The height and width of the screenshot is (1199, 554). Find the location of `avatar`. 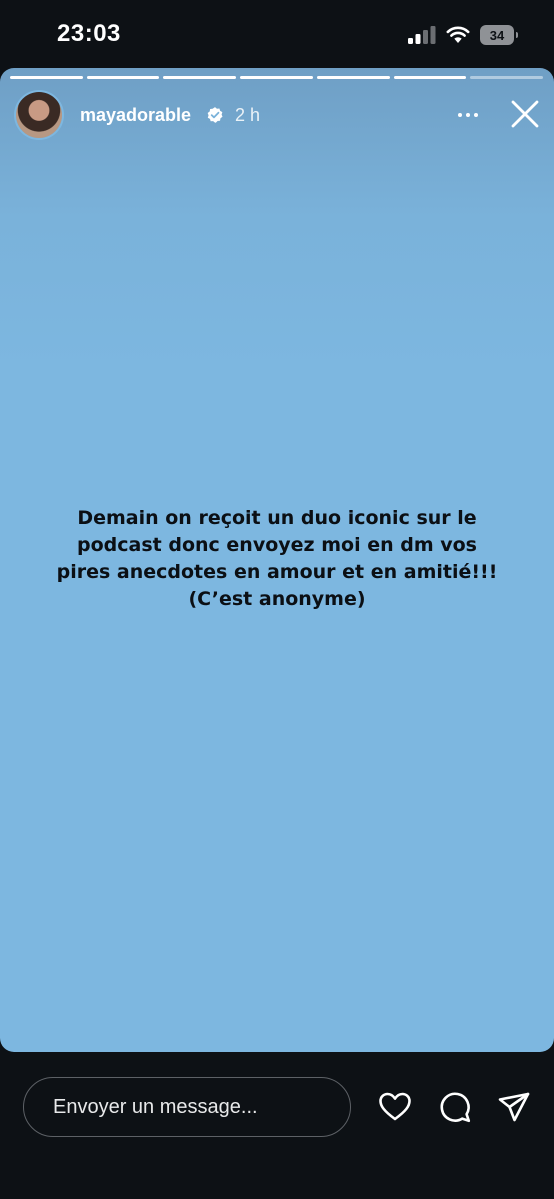

avatar is located at coordinates (39, 115).